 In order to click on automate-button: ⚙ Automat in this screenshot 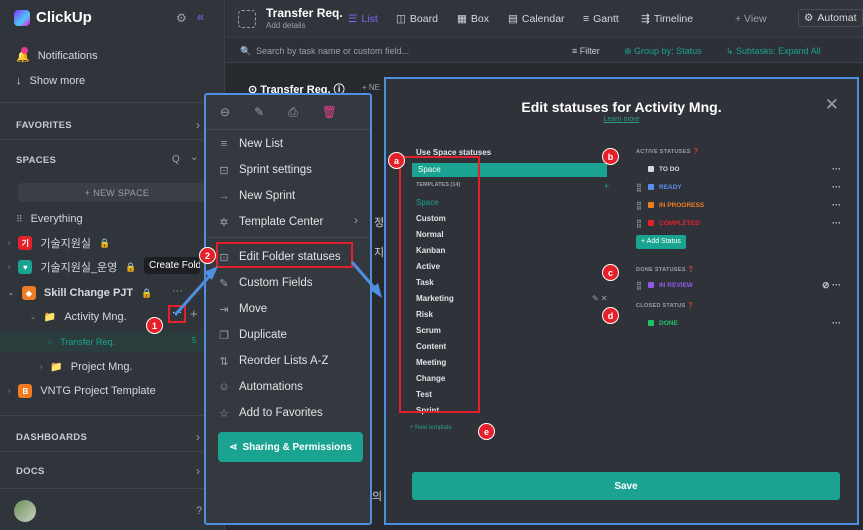, I will do `click(830, 18)`.